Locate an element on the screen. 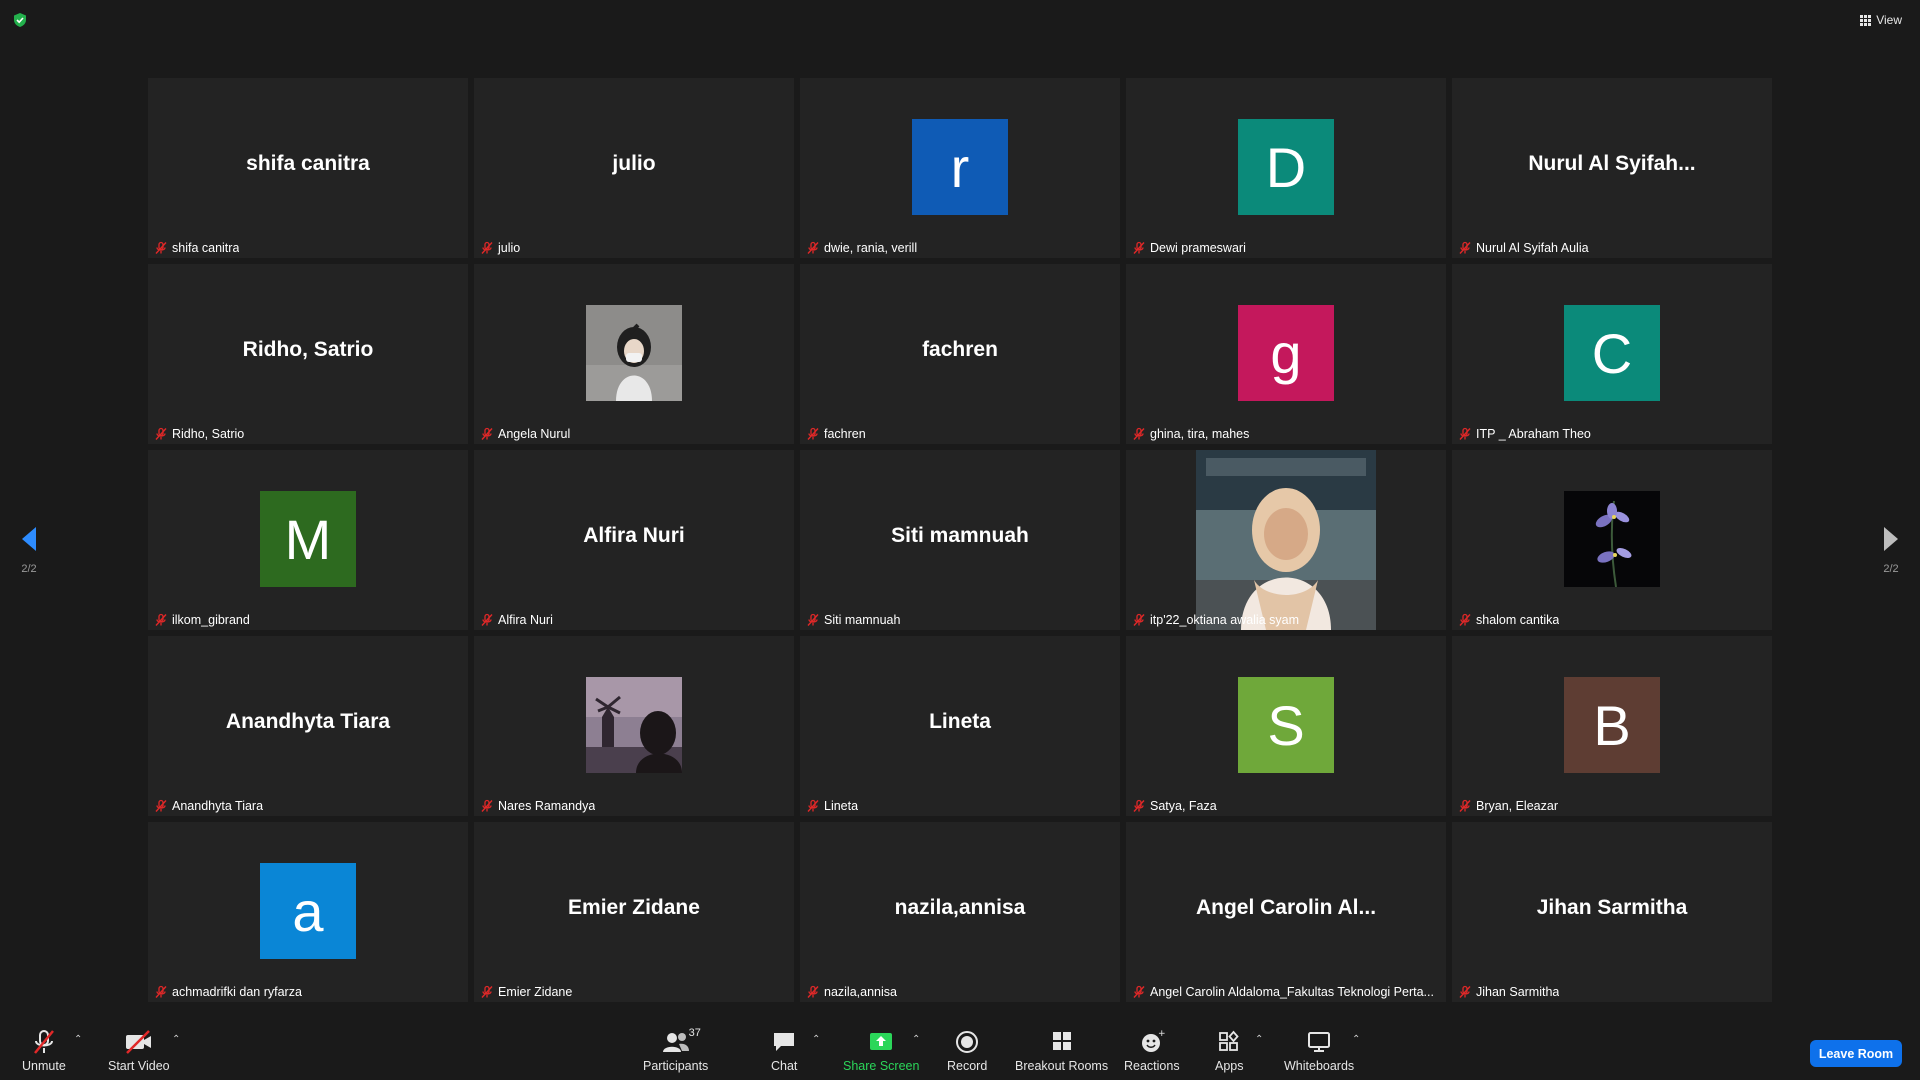 This screenshot has width=1920, height=1080. chat-button: Chat is located at coordinates (784, 1050).